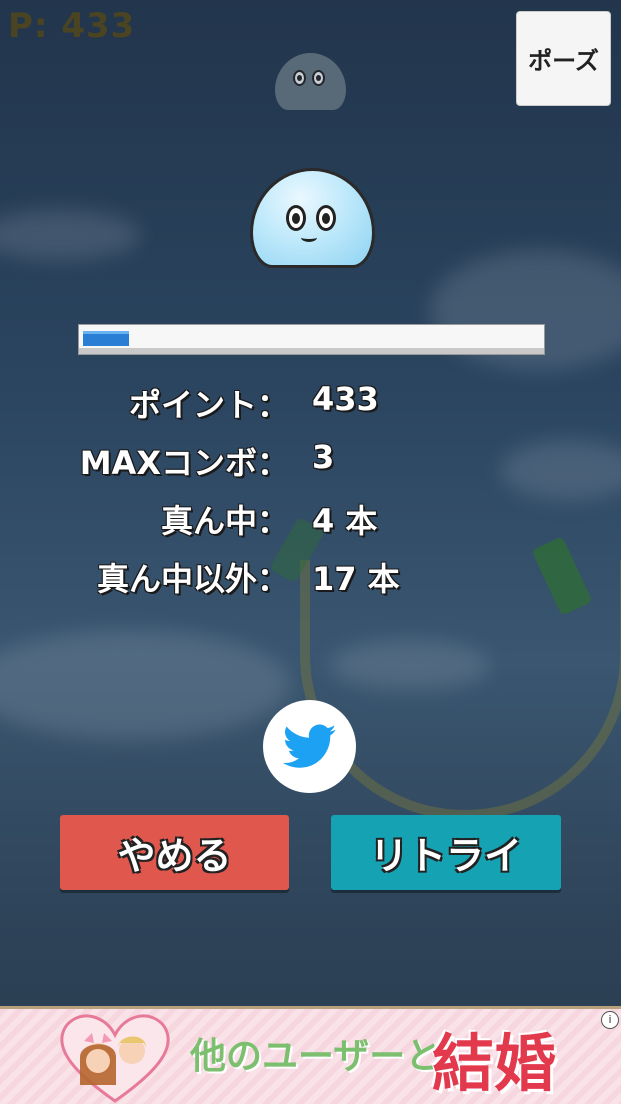  I want to click on progress-bar-shade, so click(311, 351).